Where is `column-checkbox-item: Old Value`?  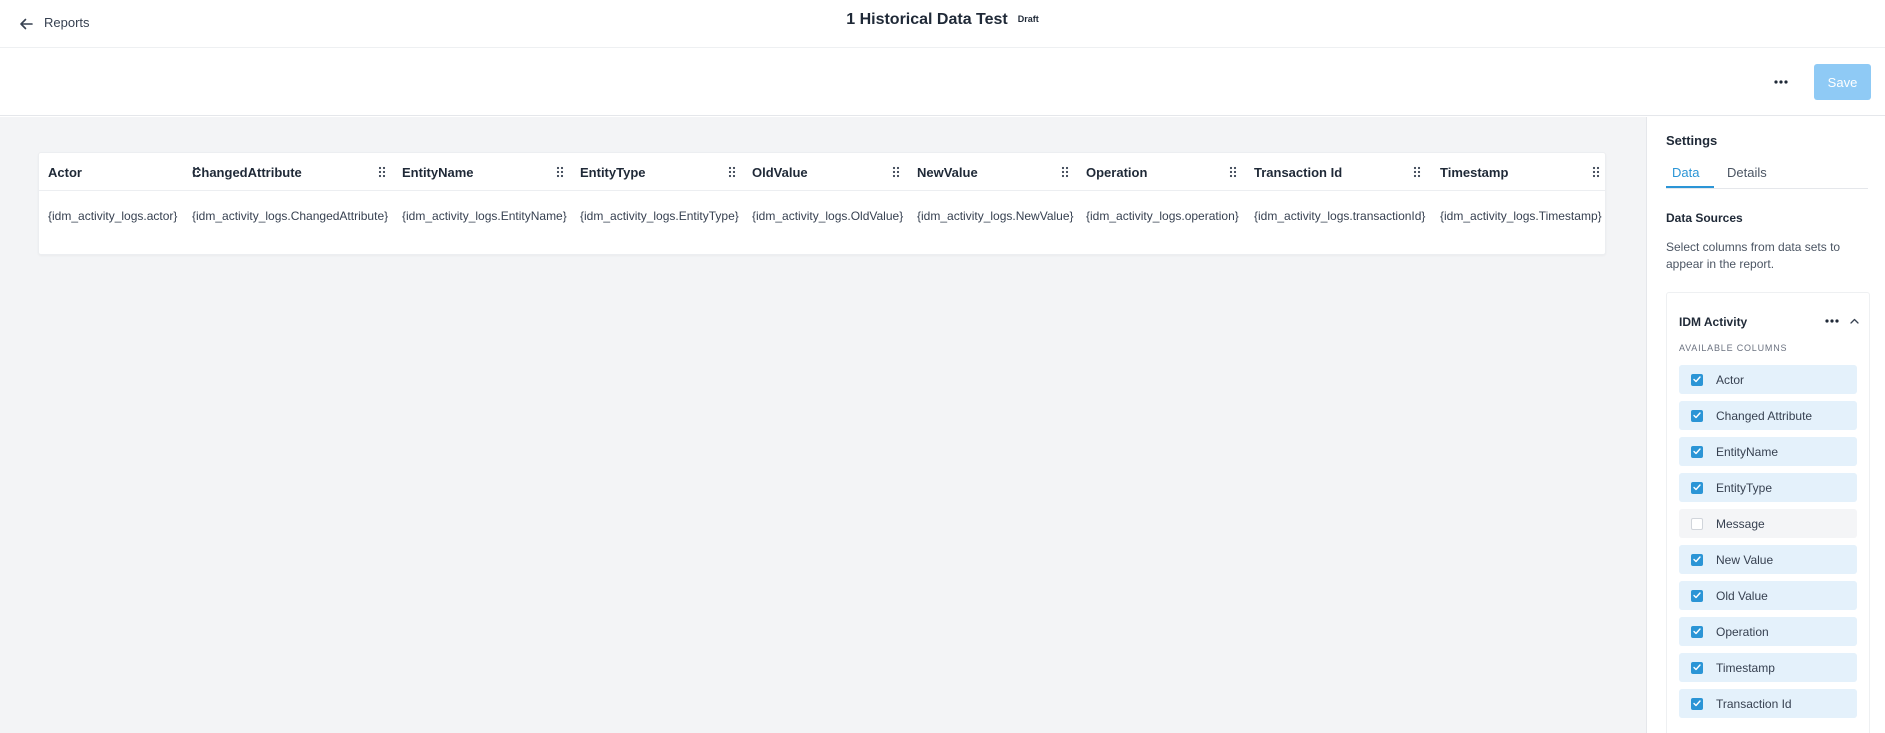
column-checkbox-item: Old Value is located at coordinates (1768, 595).